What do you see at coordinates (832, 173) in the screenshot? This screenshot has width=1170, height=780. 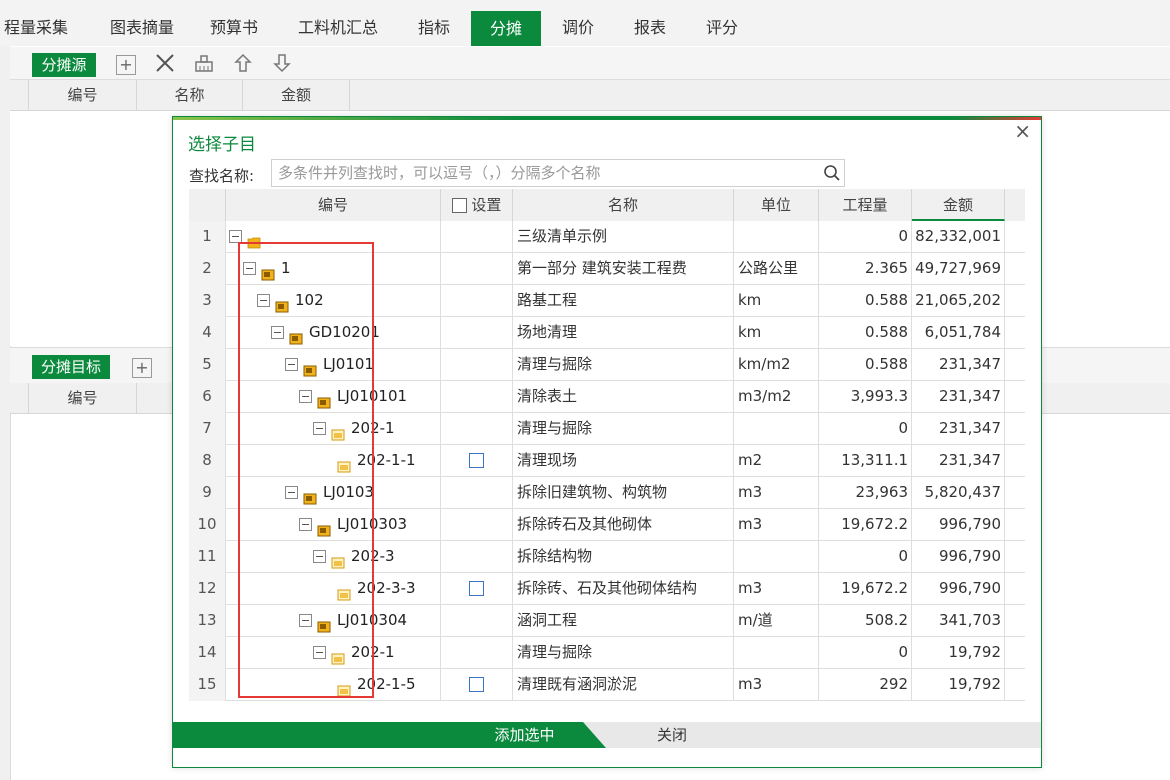 I see `search-icon` at bounding box center [832, 173].